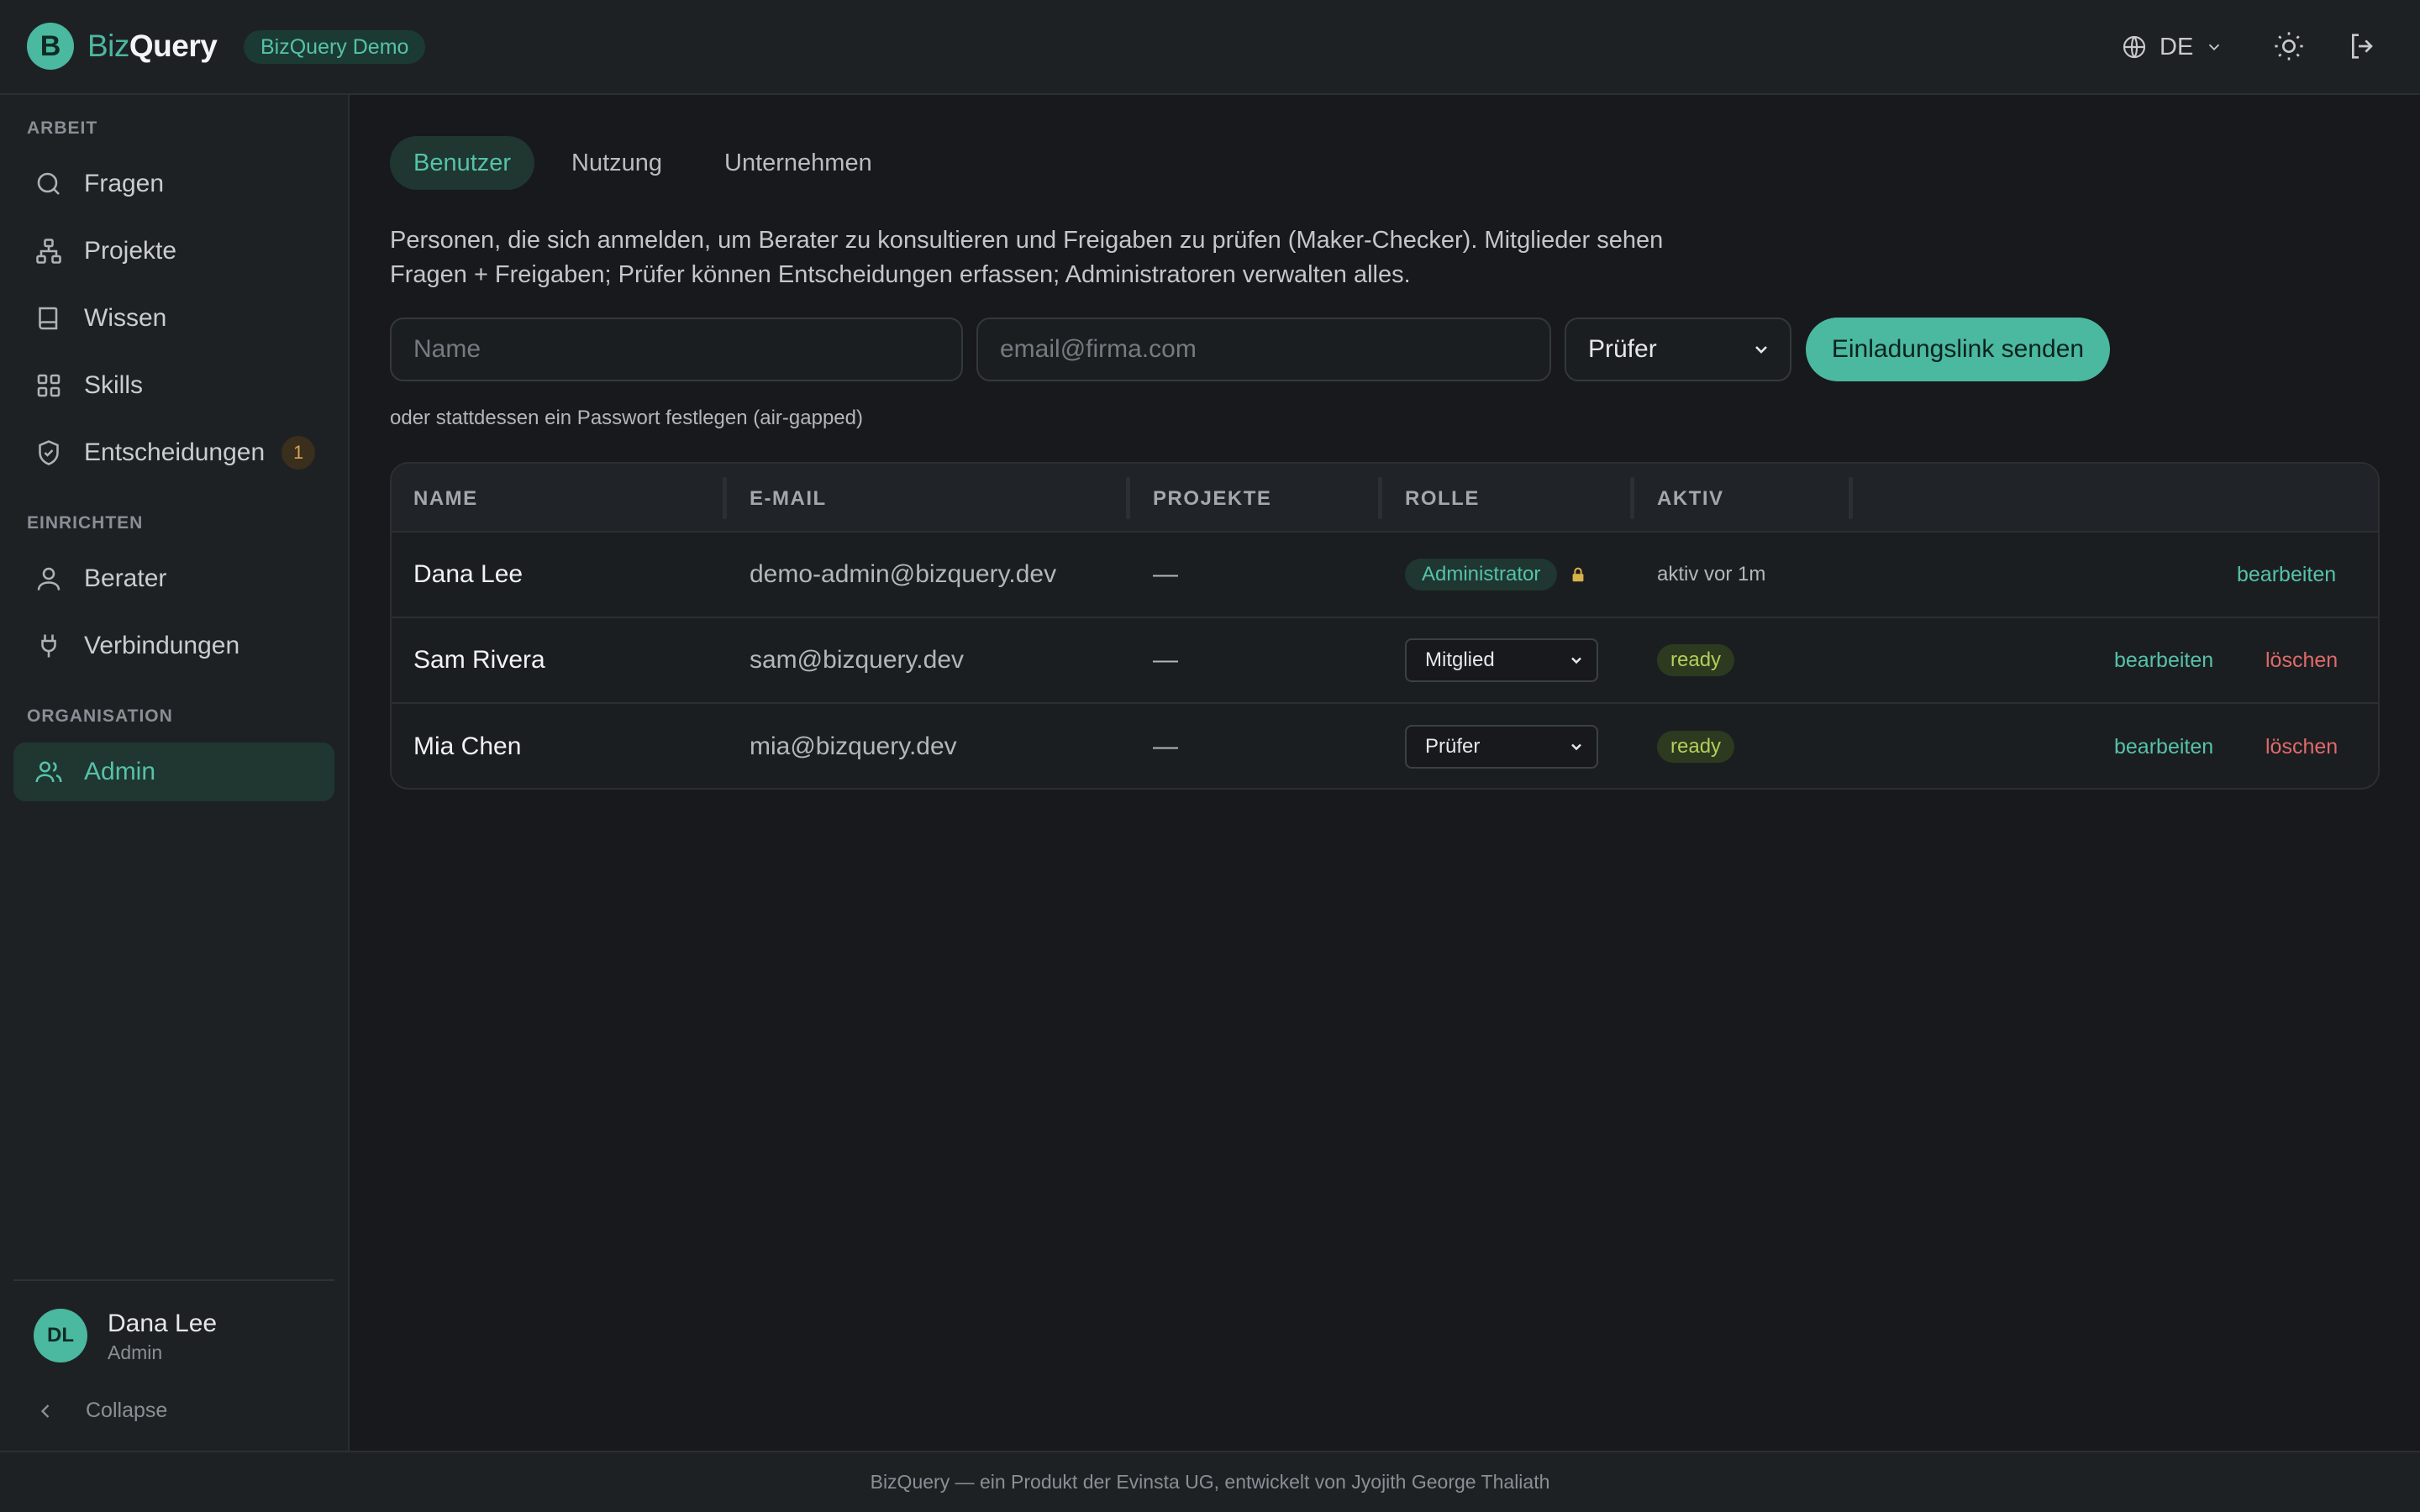 Image resolution: width=2420 pixels, height=1512 pixels. I want to click on chevron-left-icon, so click(45, 1411).